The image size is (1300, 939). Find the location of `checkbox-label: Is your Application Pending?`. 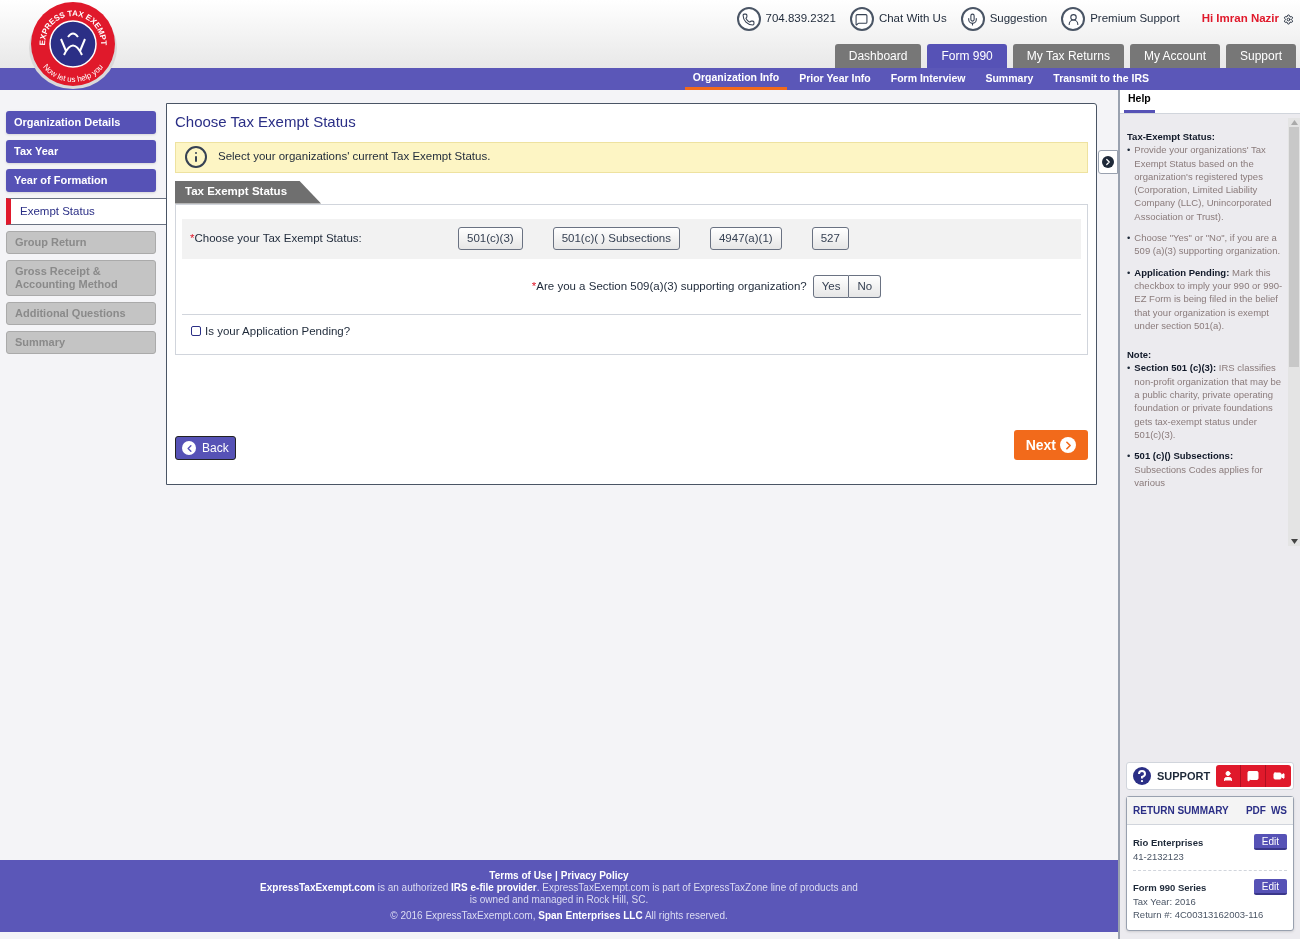

checkbox-label: Is your Application Pending? is located at coordinates (278, 331).